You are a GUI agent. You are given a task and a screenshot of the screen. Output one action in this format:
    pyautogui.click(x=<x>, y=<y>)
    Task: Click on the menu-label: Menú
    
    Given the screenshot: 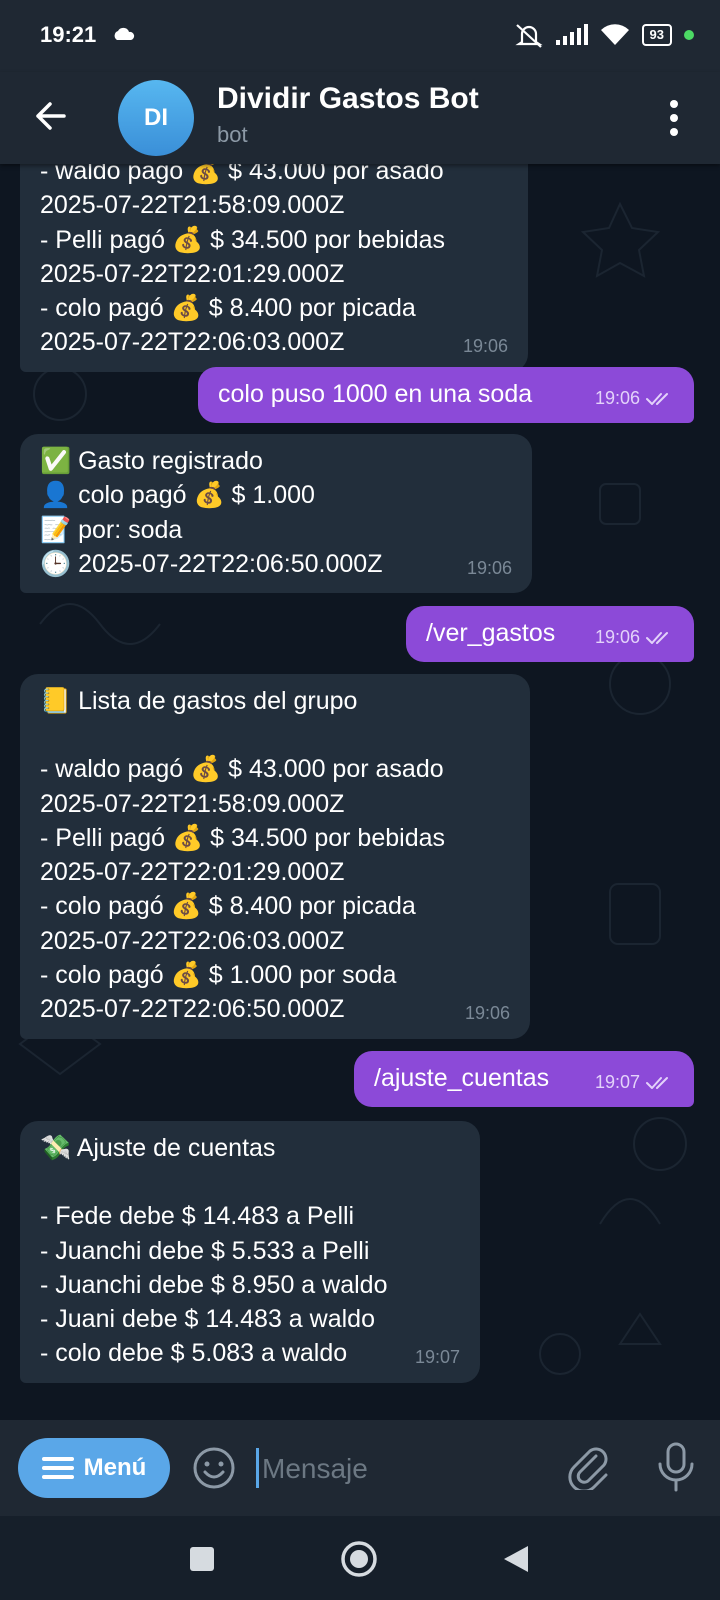 What is the action you would take?
    pyautogui.click(x=115, y=1467)
    